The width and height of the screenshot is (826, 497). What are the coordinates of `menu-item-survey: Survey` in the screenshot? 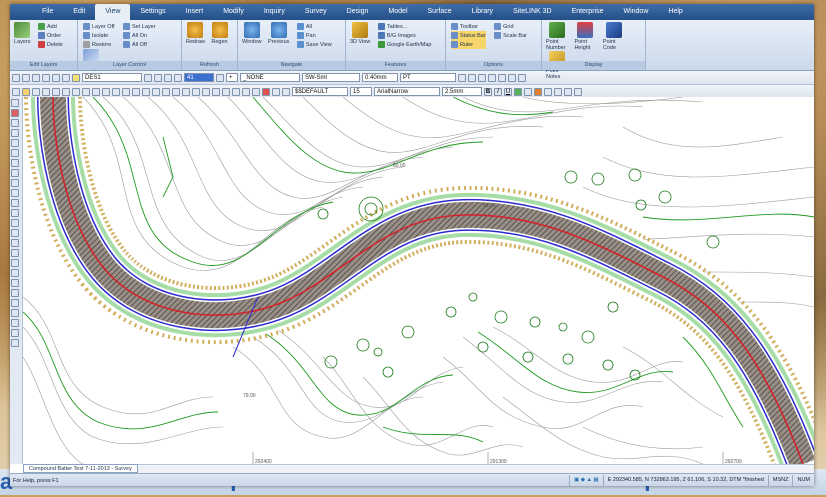 It's located at (316, 12).